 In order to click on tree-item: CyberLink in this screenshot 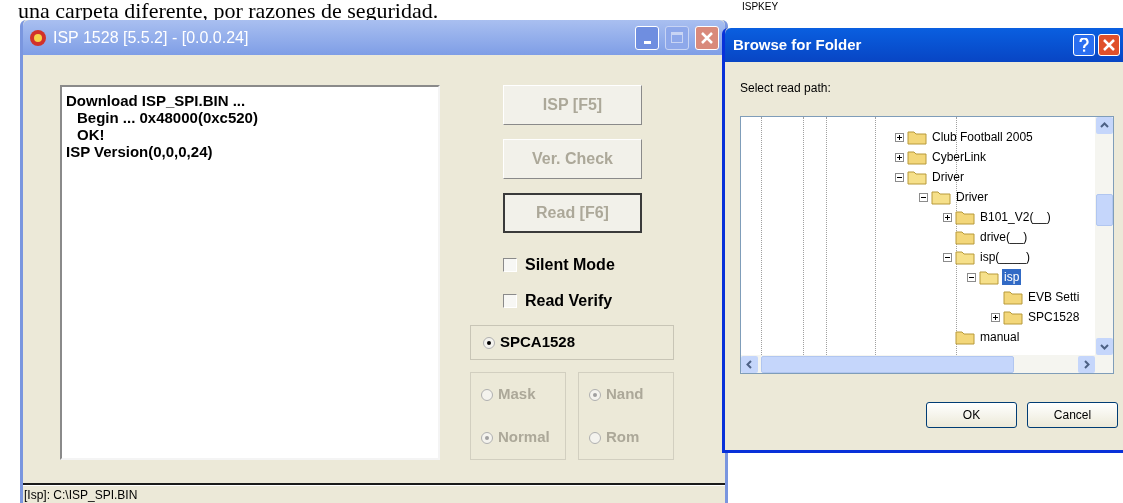, I will do `click(959, 157)`.